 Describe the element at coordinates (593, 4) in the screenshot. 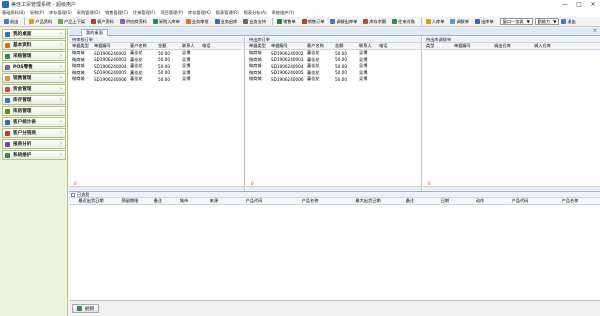

I see `close-button: ✕` at that location.